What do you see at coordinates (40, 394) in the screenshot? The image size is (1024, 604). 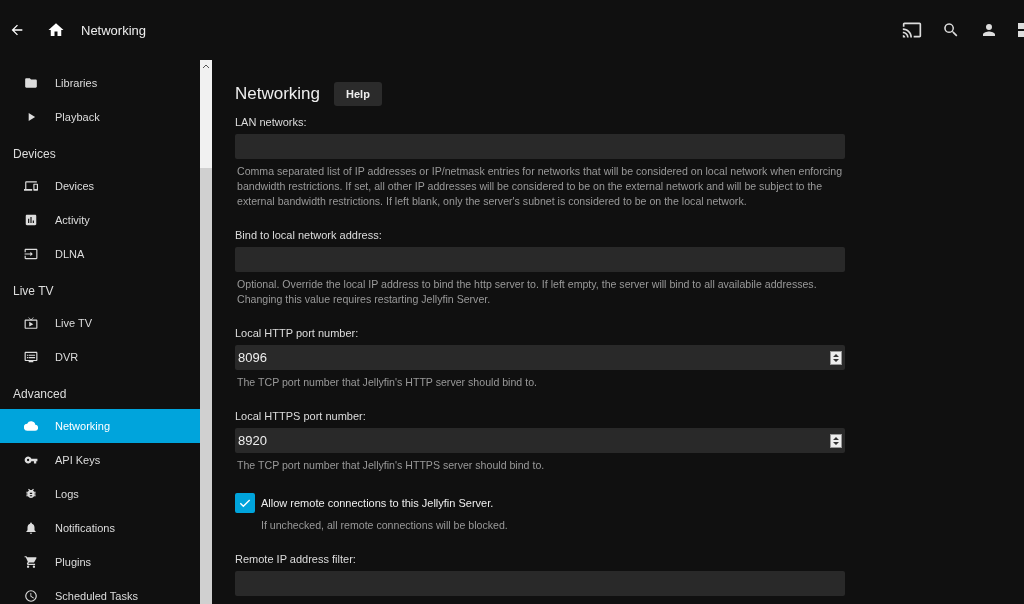 I see `section-heading: Advanced` at bounding box center [40, 394].